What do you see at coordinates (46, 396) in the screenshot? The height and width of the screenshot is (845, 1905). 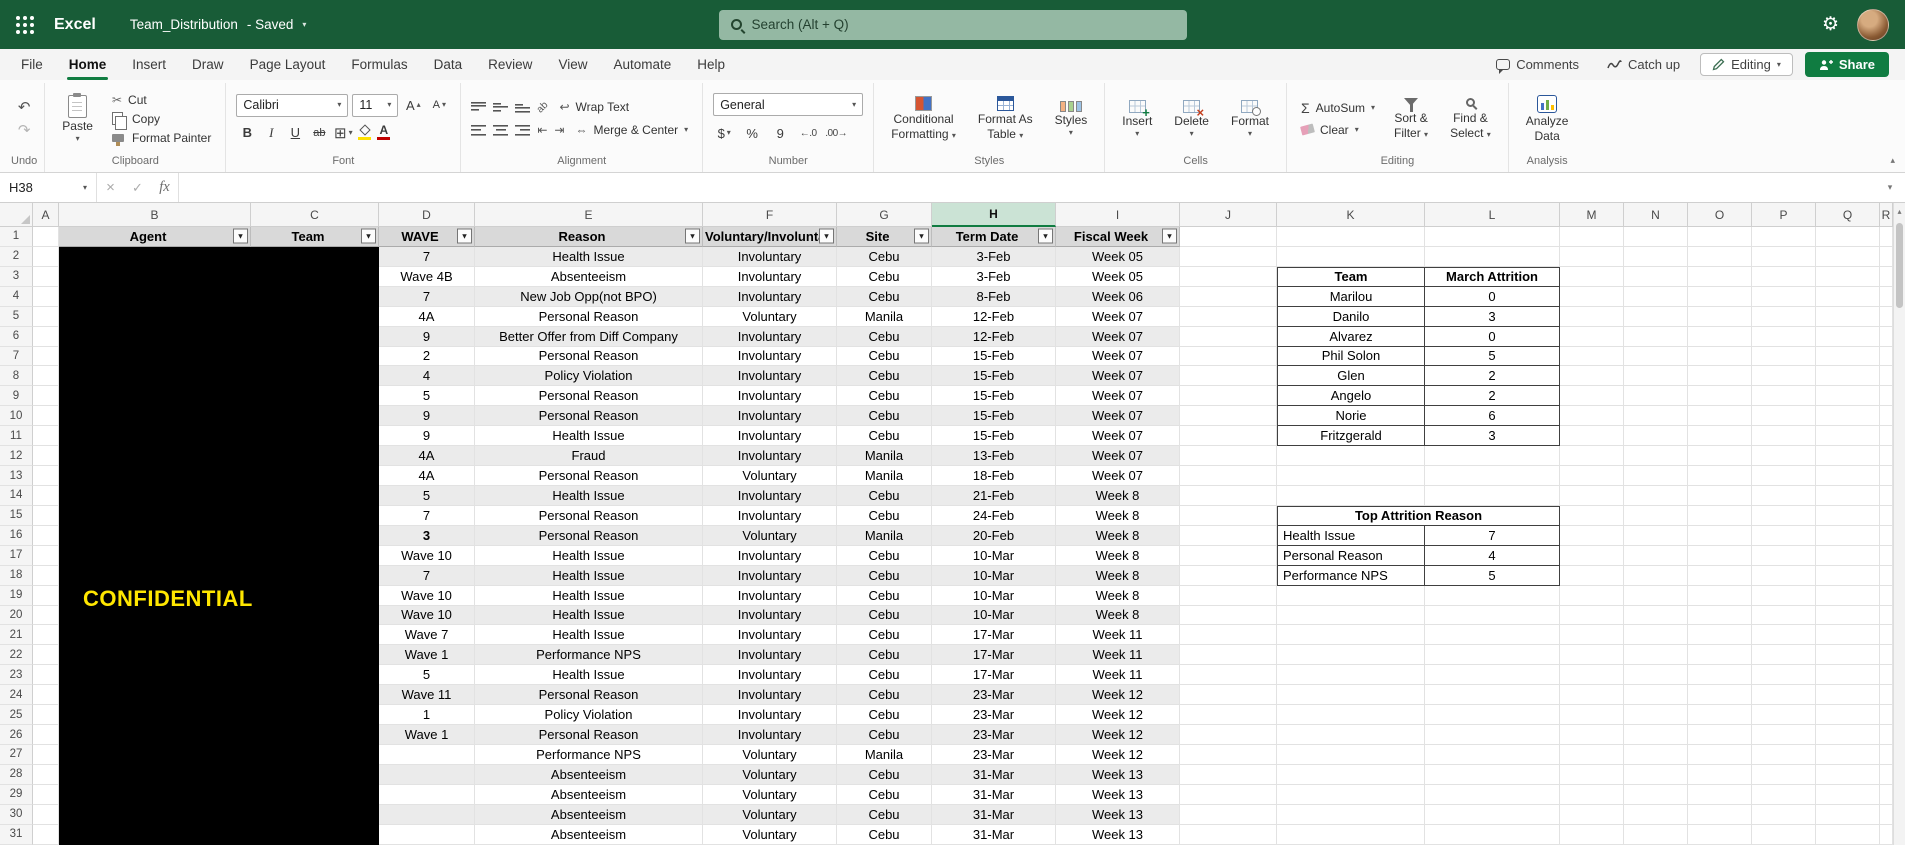 I see `cell-A9` at bounding box center [46, 396].